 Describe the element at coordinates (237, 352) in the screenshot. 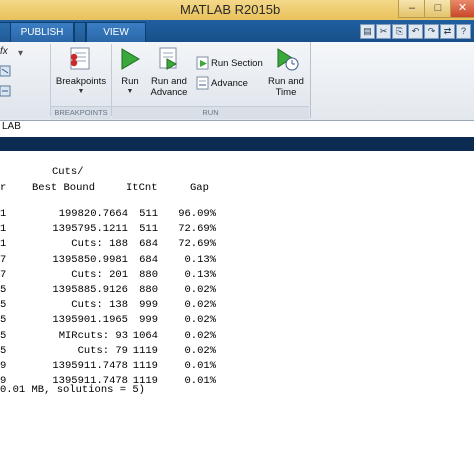

I see `console-row: 5 Cuts: 79 1119 0.02%` at that location.